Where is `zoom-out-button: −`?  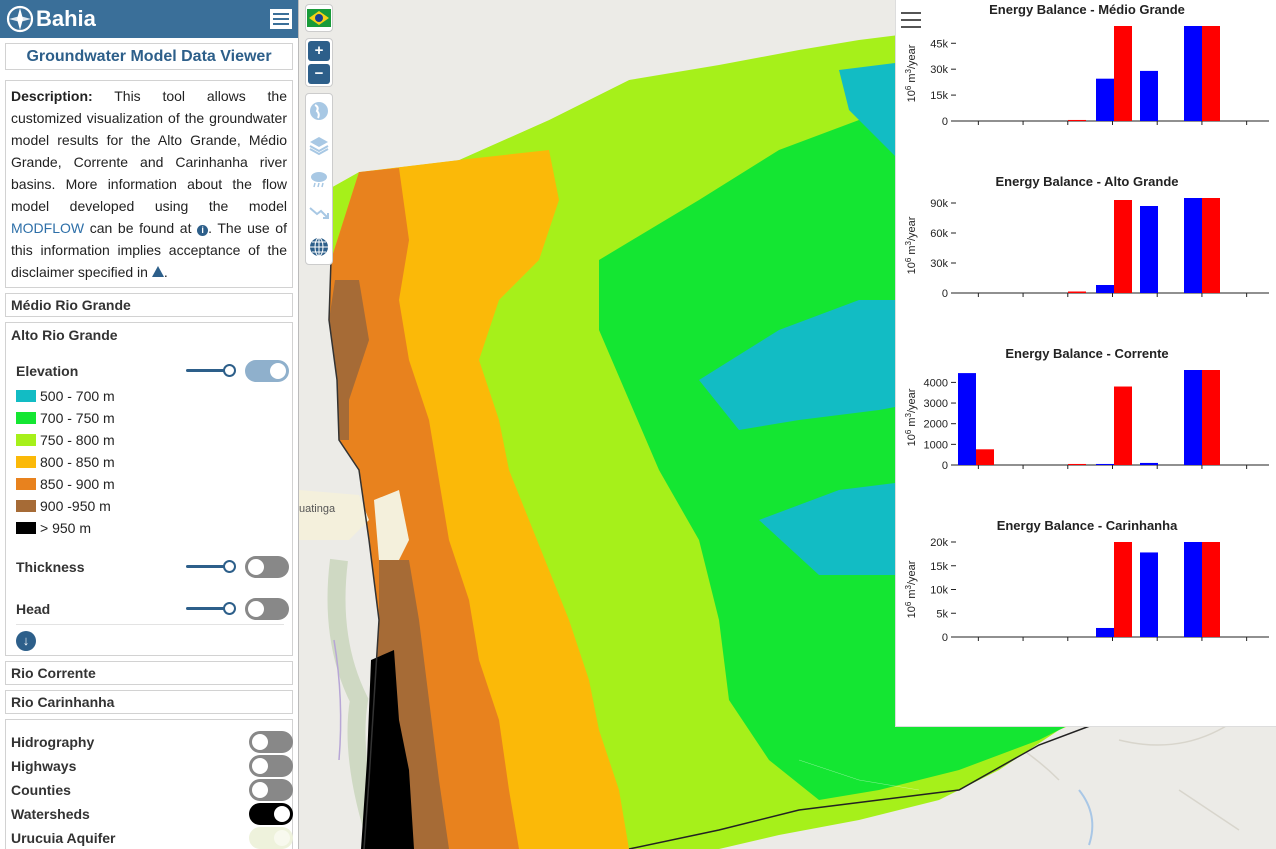 zoom-out-button: − is located at coordinates (319, 74).